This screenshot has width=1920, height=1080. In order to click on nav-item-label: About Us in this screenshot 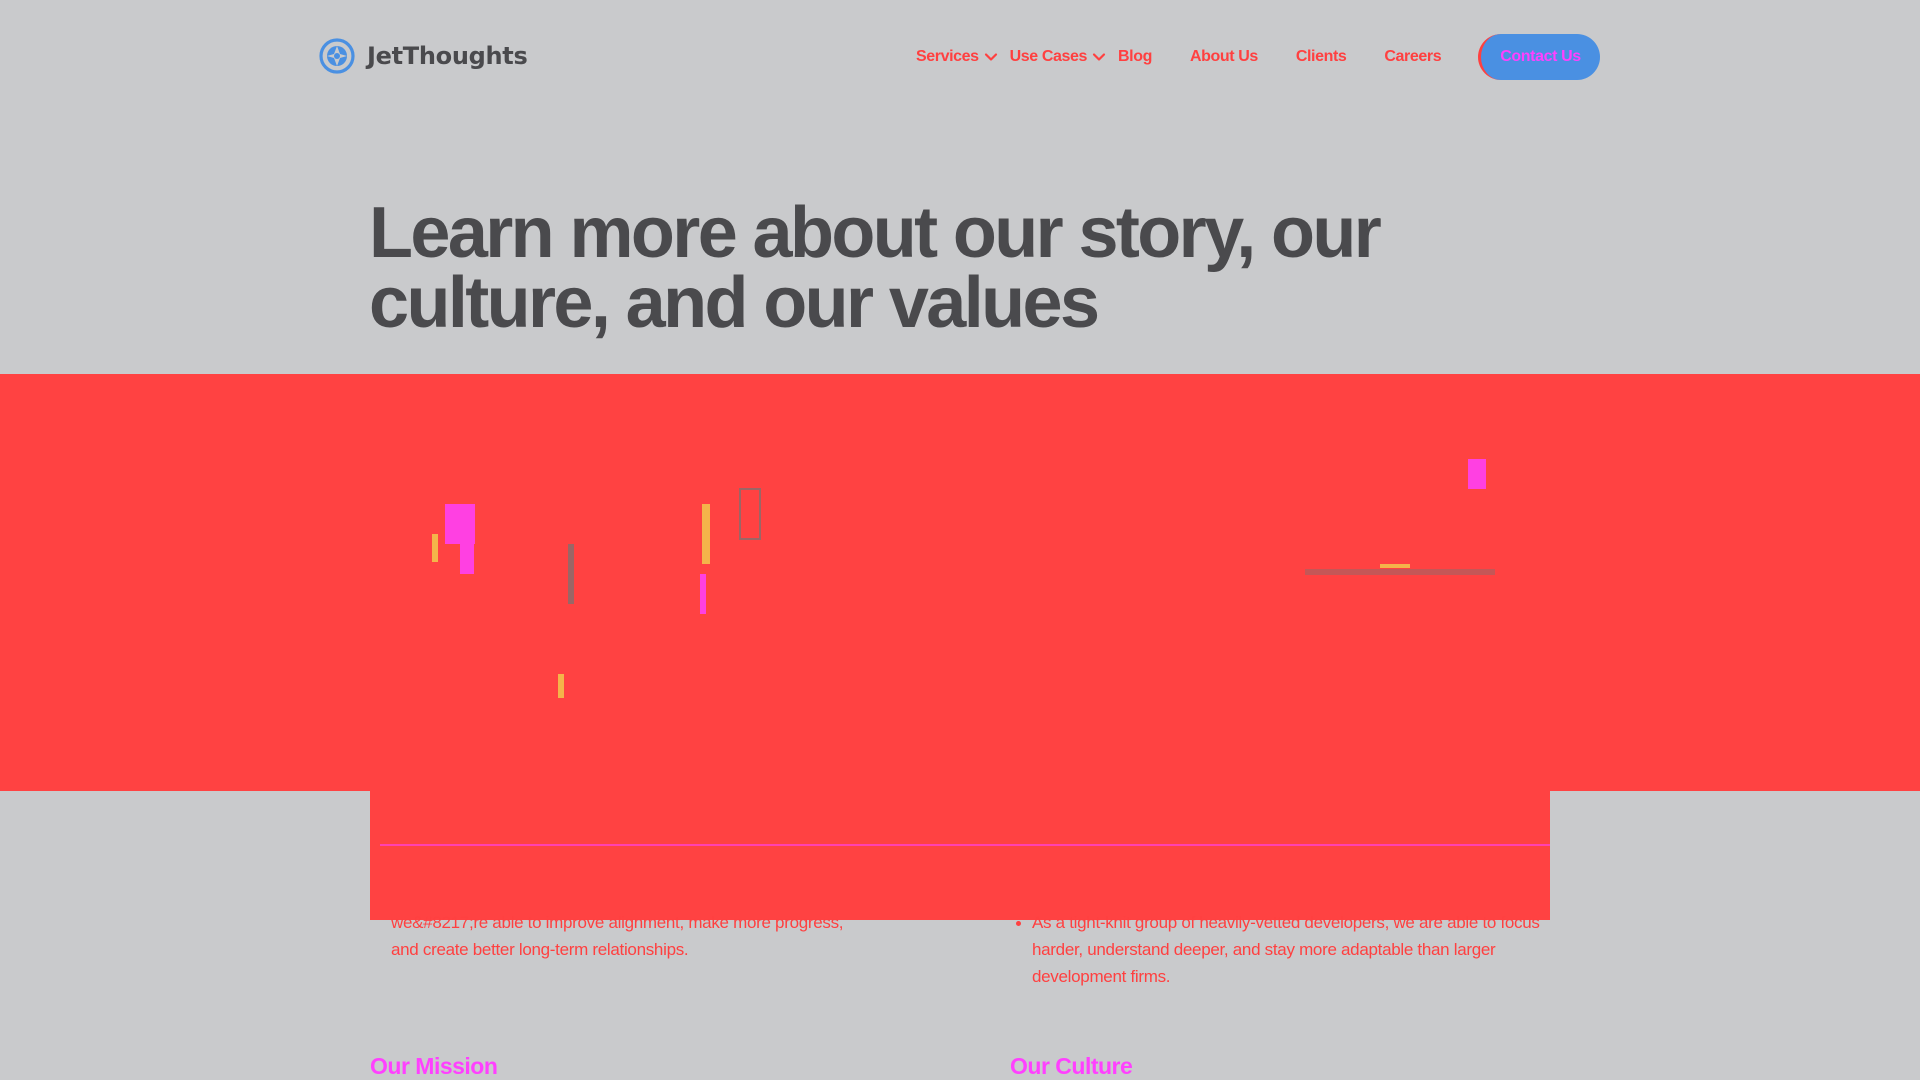, I will do `click(1223, 56)`.